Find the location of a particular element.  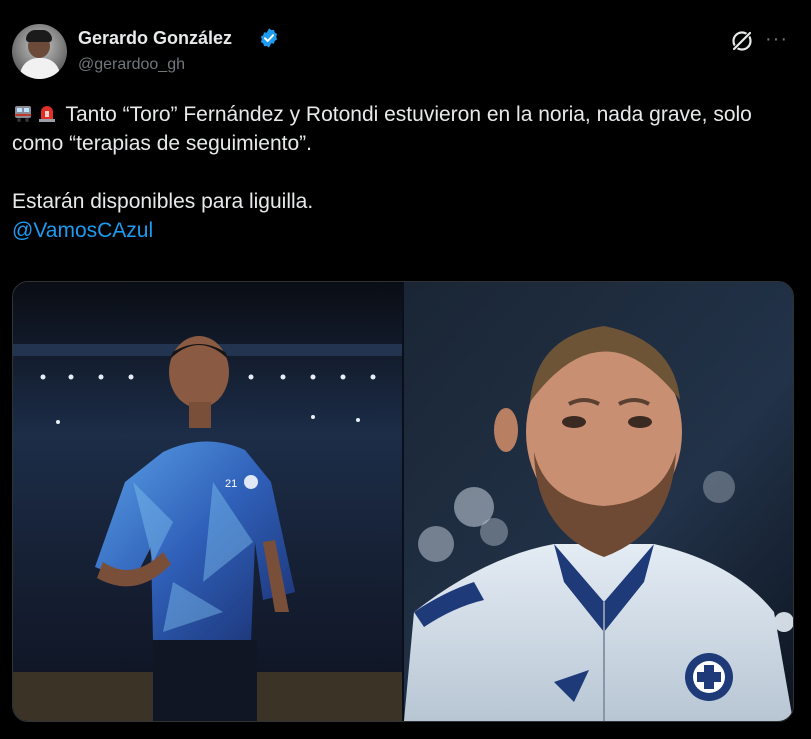

tweet-line-2: Estarán disponibles para liguilla. is located at coordinates (163, 201).